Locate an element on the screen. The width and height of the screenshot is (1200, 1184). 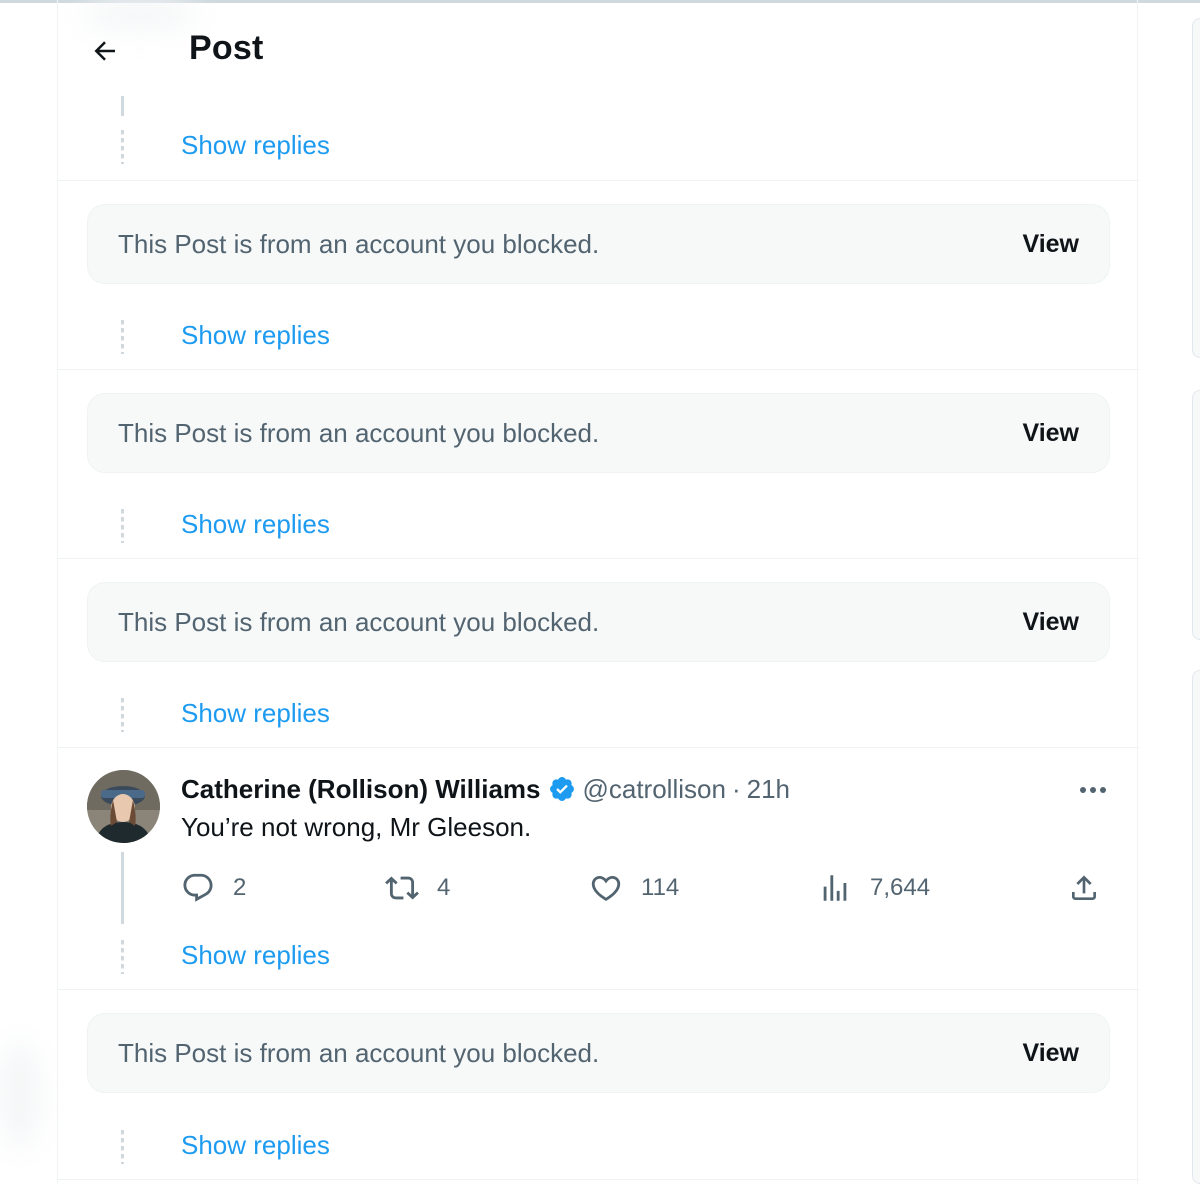
post-timestamp: 21h is located at coordinates (768, 789).